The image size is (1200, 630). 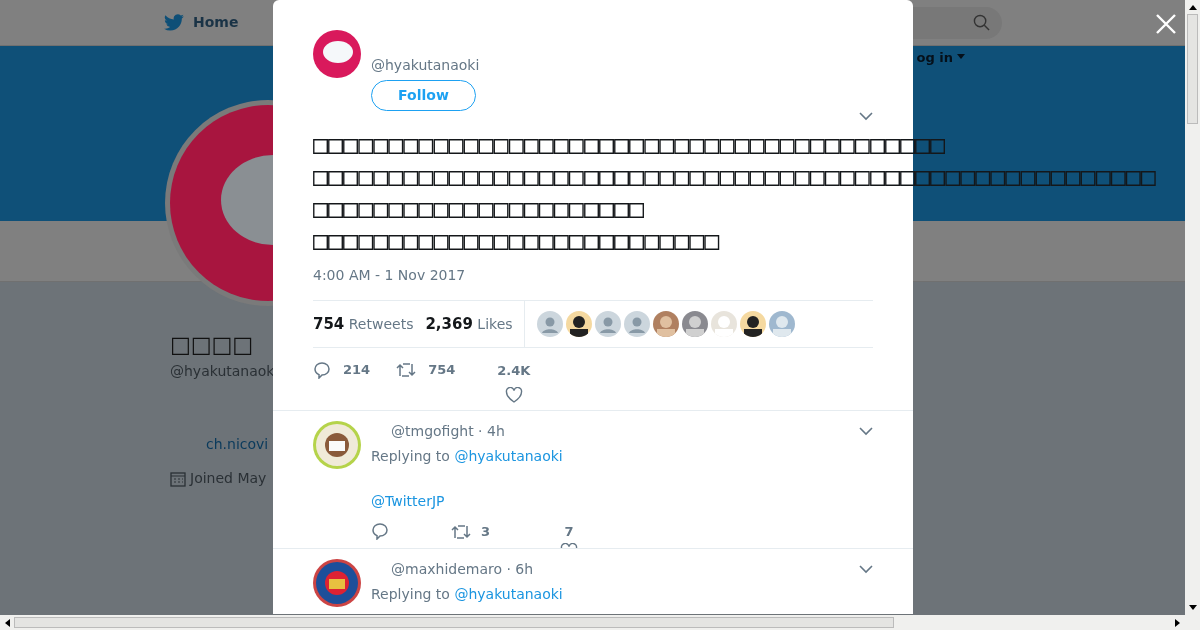 I want to click on reply-author-meta: @maxhidemaro · 6h, so click(x=462, y=569).